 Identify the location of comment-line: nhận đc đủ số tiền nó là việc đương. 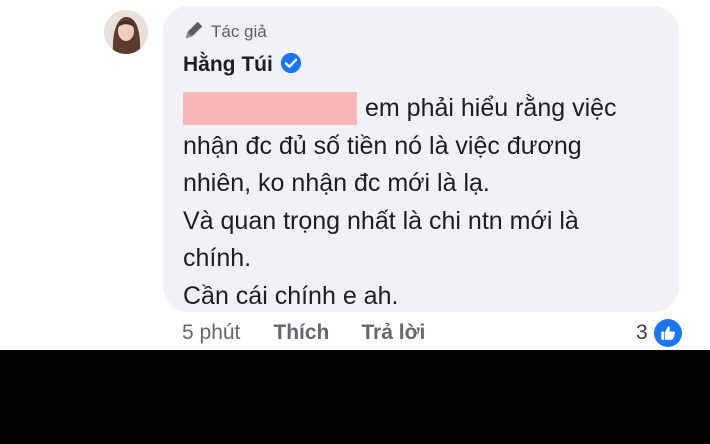
(382, 145).